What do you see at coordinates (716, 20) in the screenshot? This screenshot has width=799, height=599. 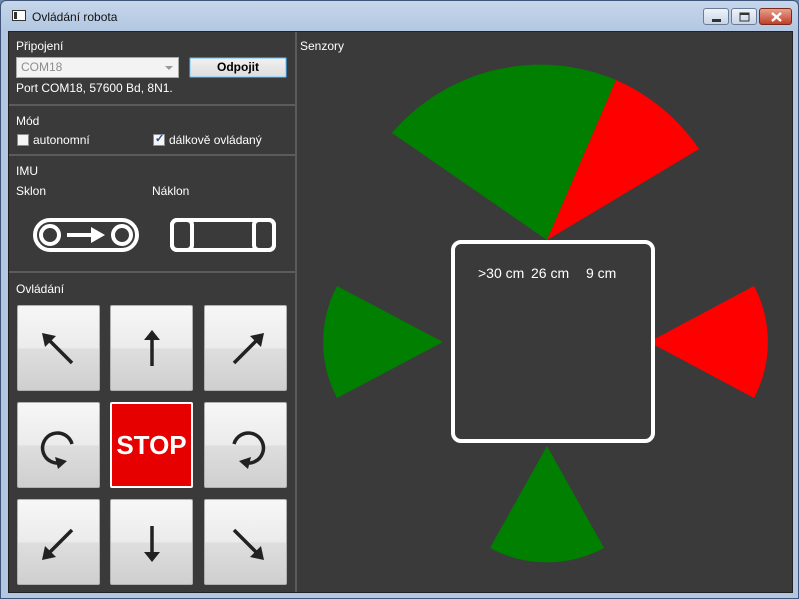 I see `minimize-icon` at bounding box center [716, 20].